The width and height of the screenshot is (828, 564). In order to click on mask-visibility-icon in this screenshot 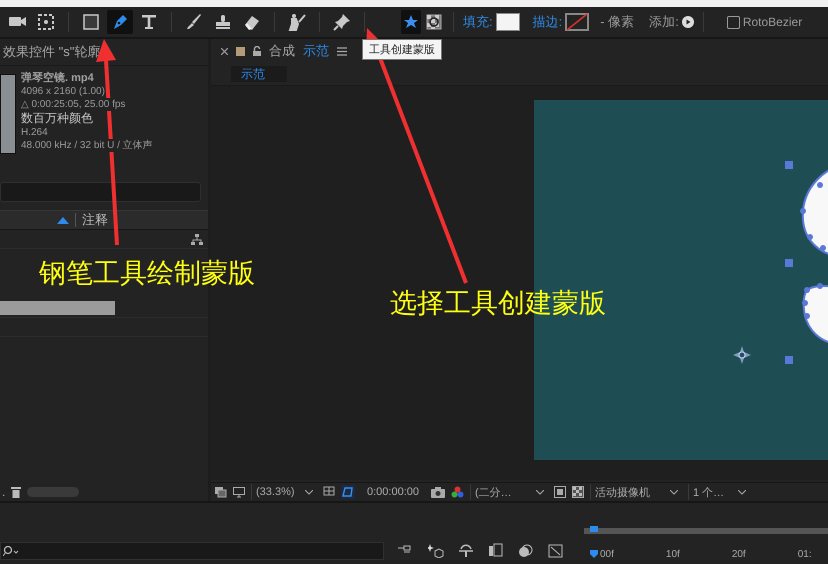, I will do `click(348, 492)`.